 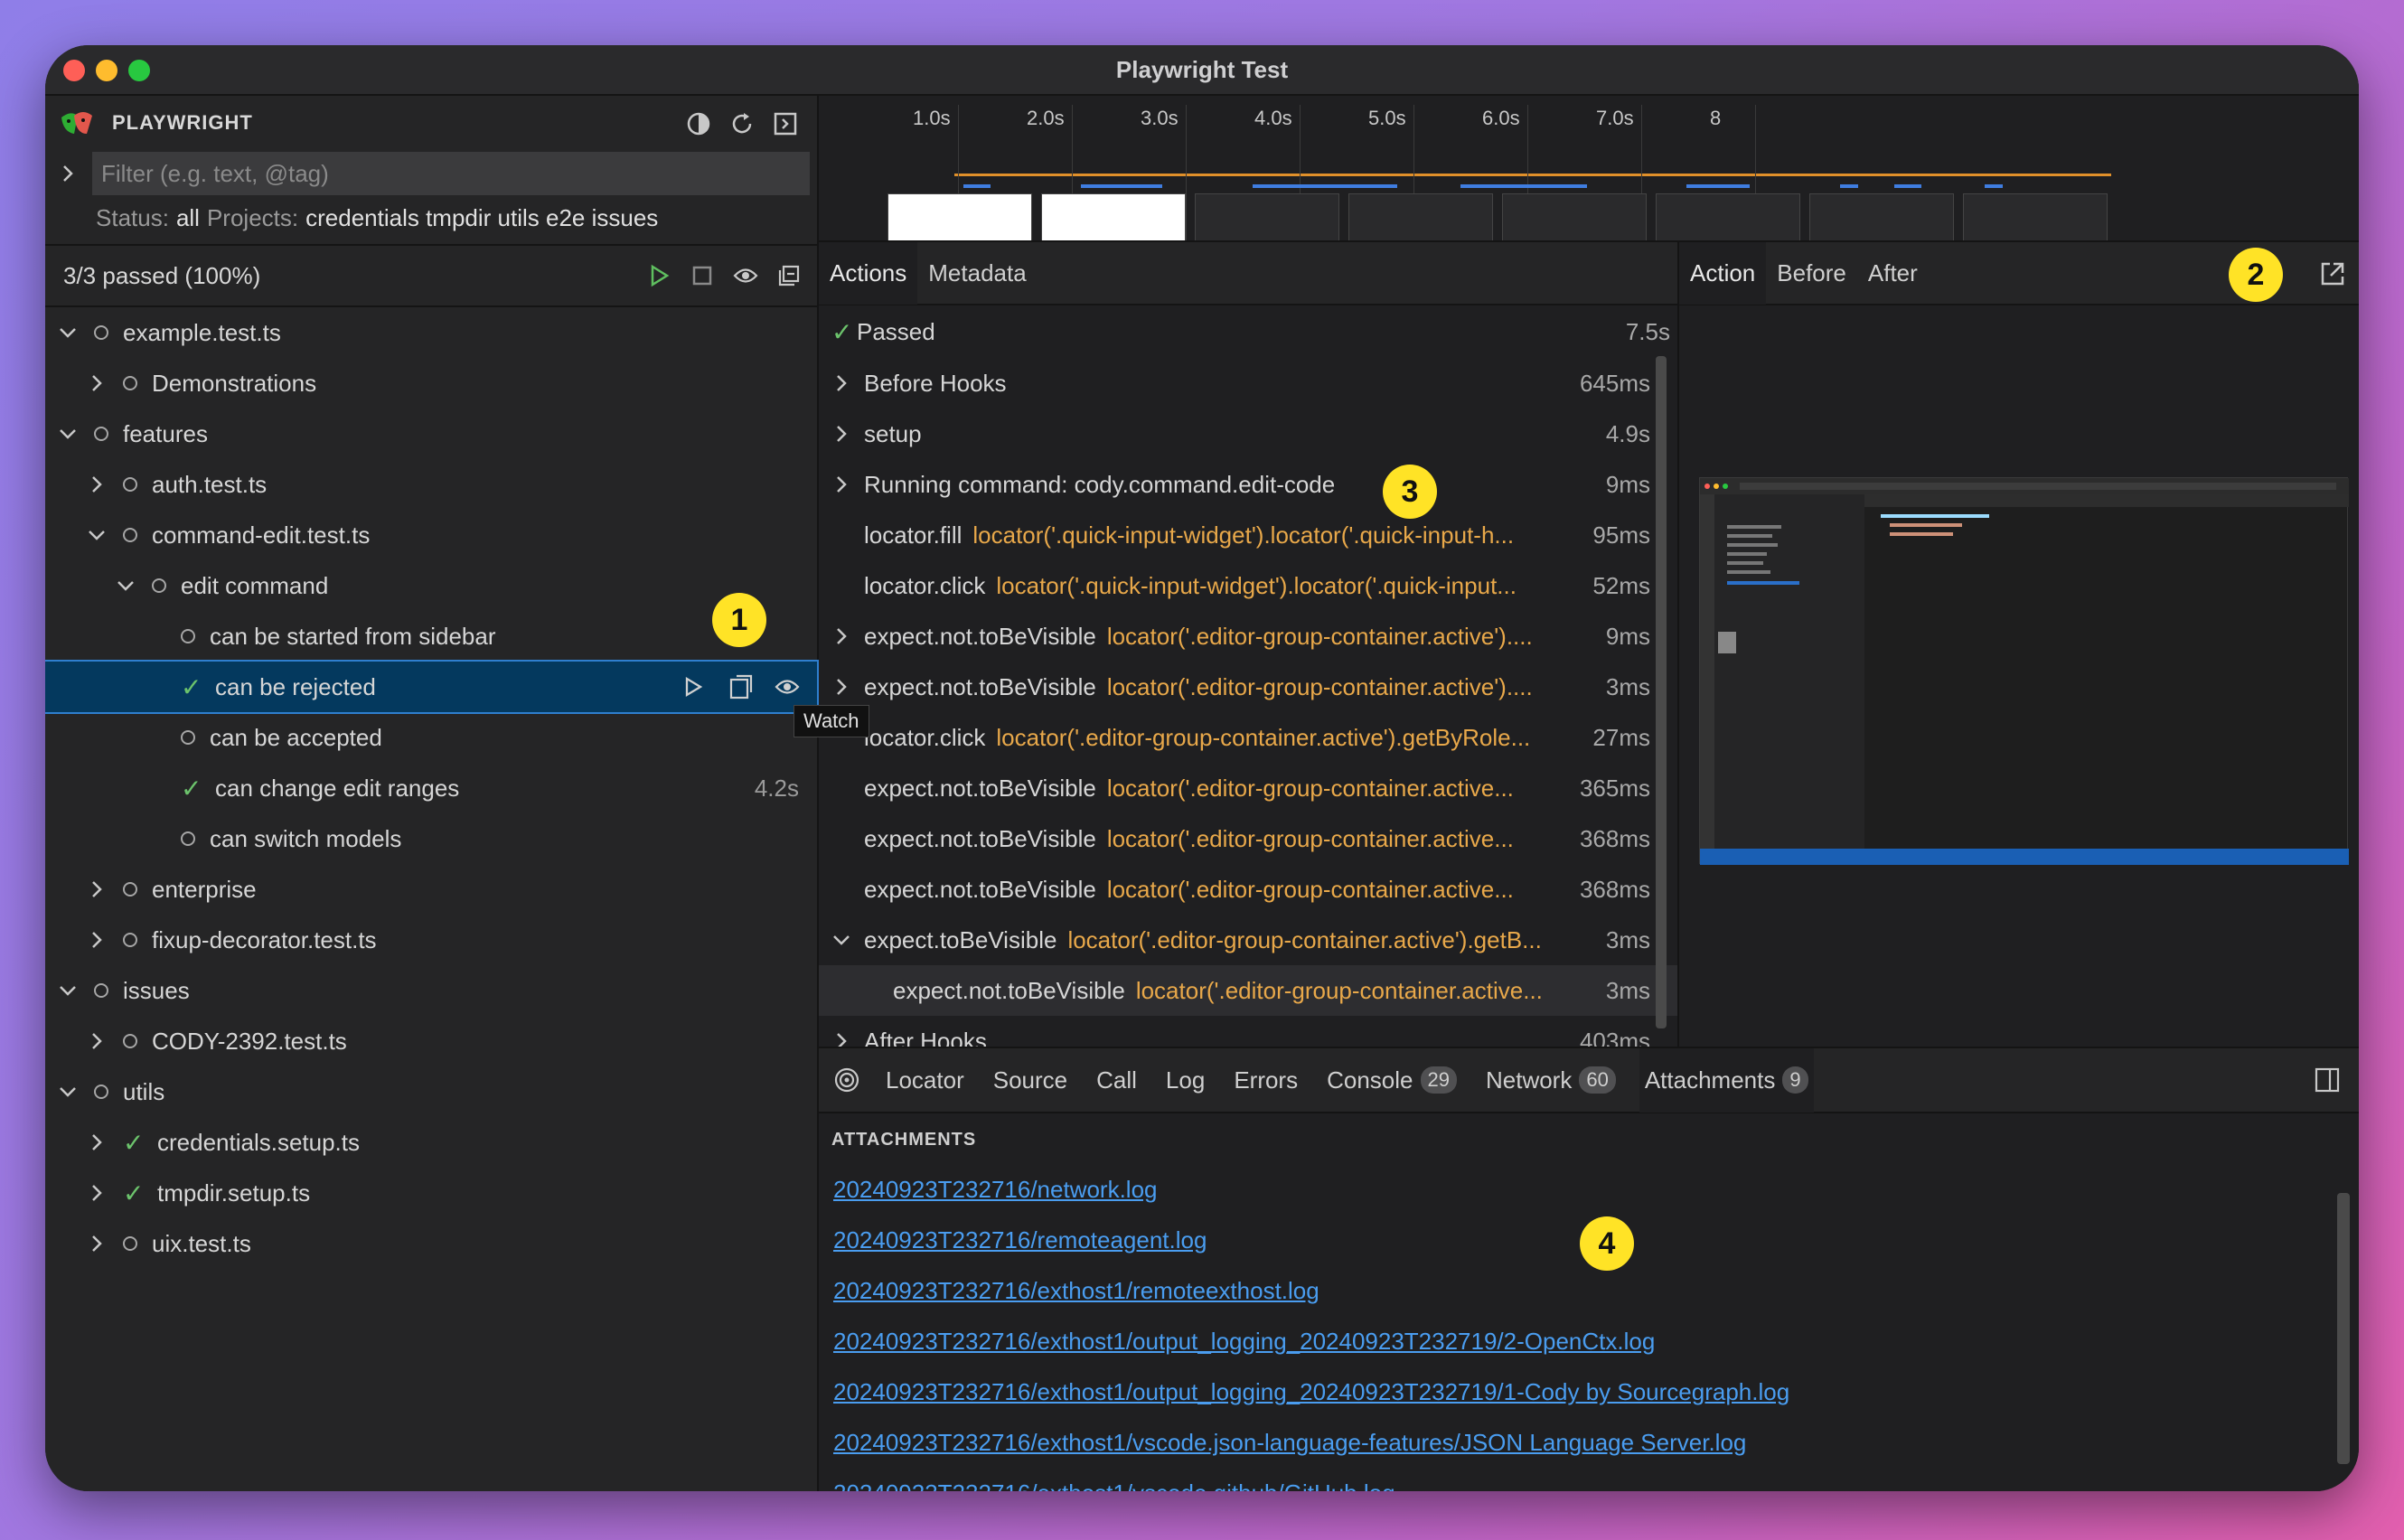 I want to click on tree-item: example.test.ts, so click(x=431, y=332).